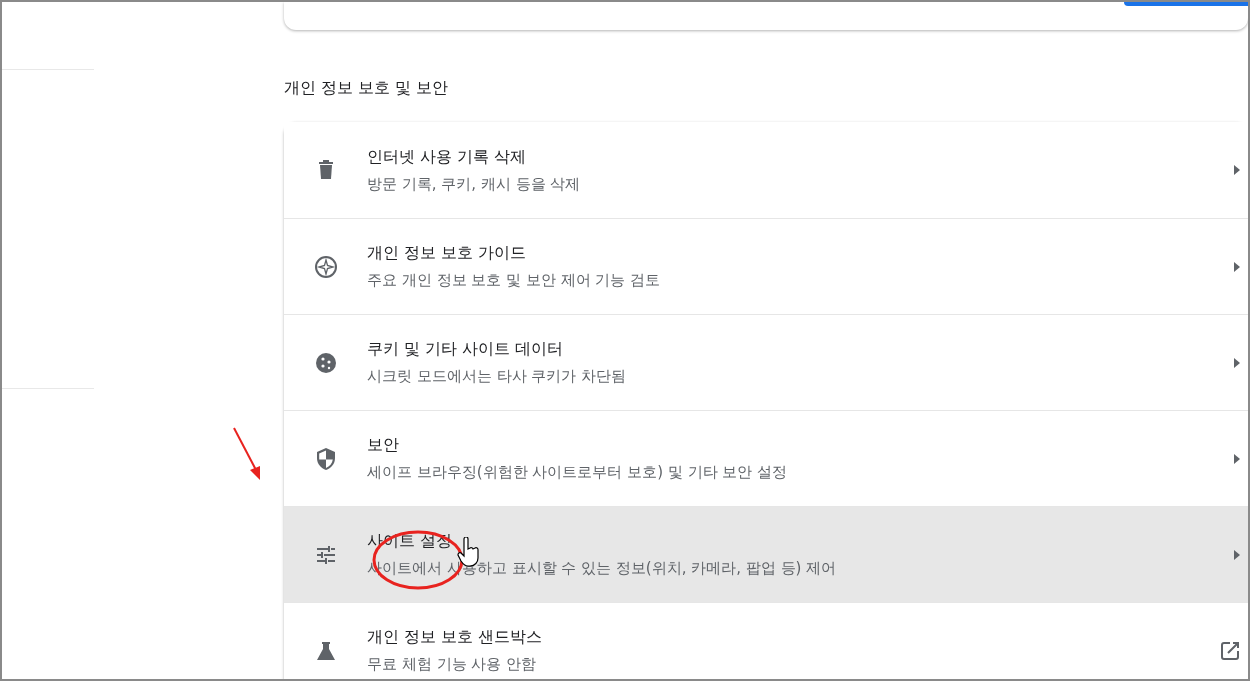 Image resolution: width=1250 pixels, height=681 pixels. Describe the element at coordinates (766, 362) in the screenshot. I see `settings-row: 쿠키 및 기타 사이트 데이터 시크릿 모드에서는 타사 쿠키가 차단됨` at that location.